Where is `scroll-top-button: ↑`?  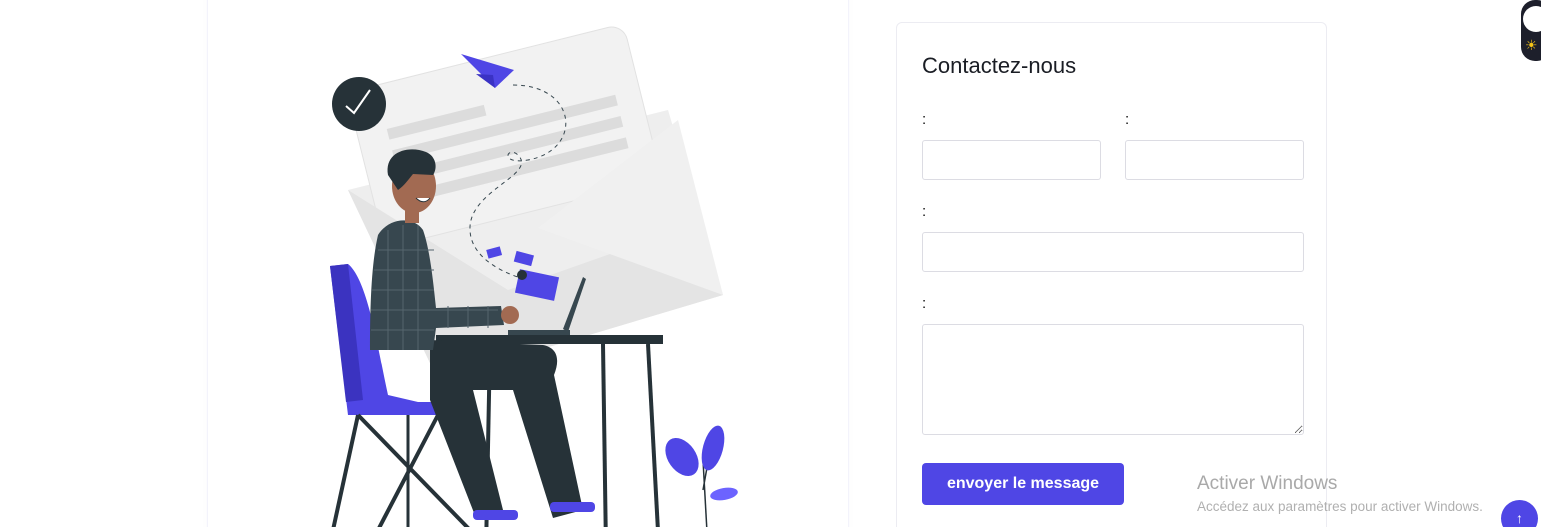 scroll-top-button: ↑ is located at coordinates (1519, 513).